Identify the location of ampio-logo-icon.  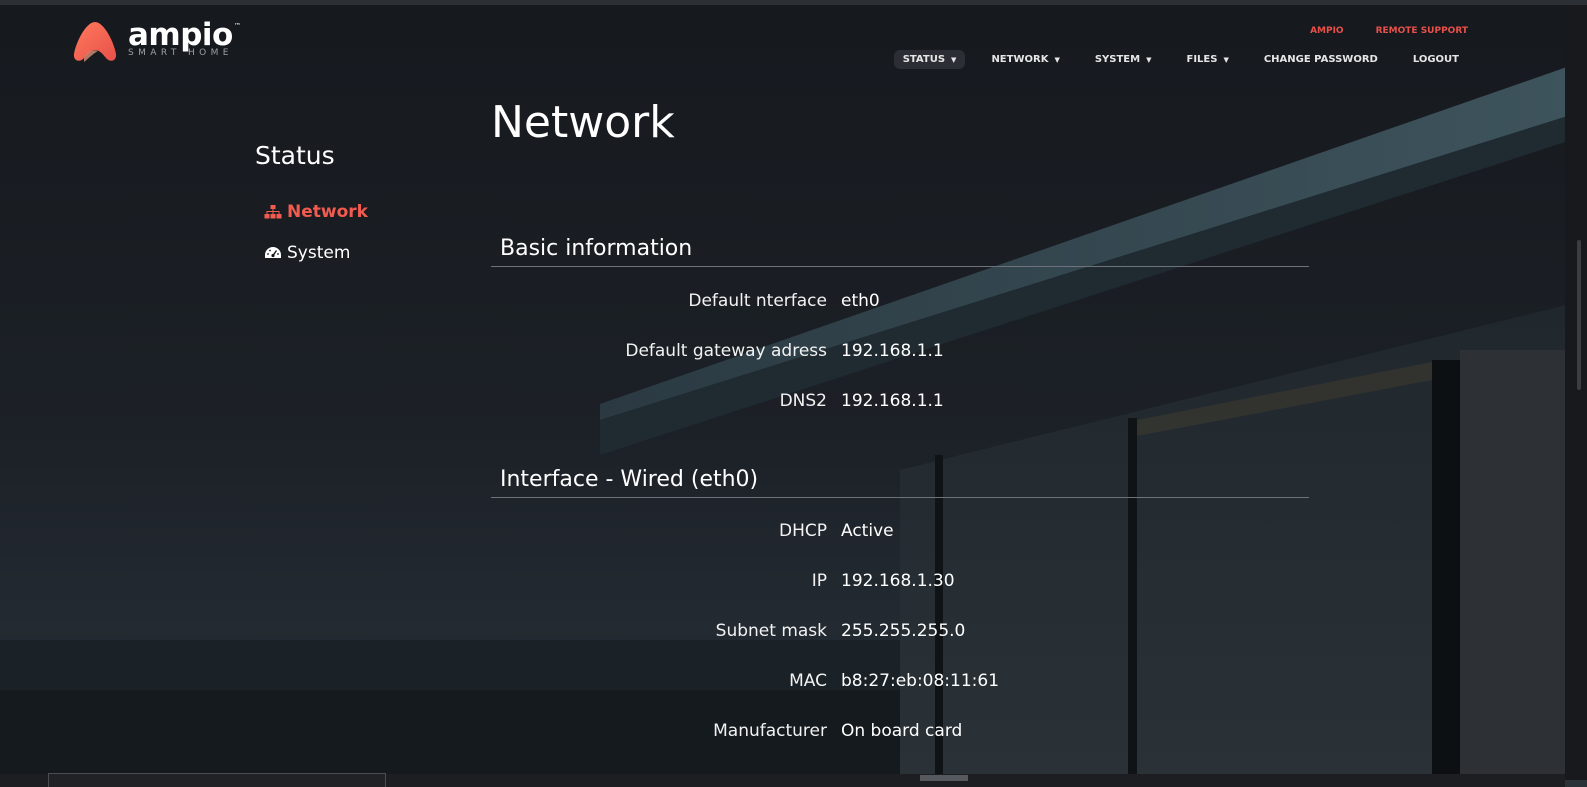
(95, 42).